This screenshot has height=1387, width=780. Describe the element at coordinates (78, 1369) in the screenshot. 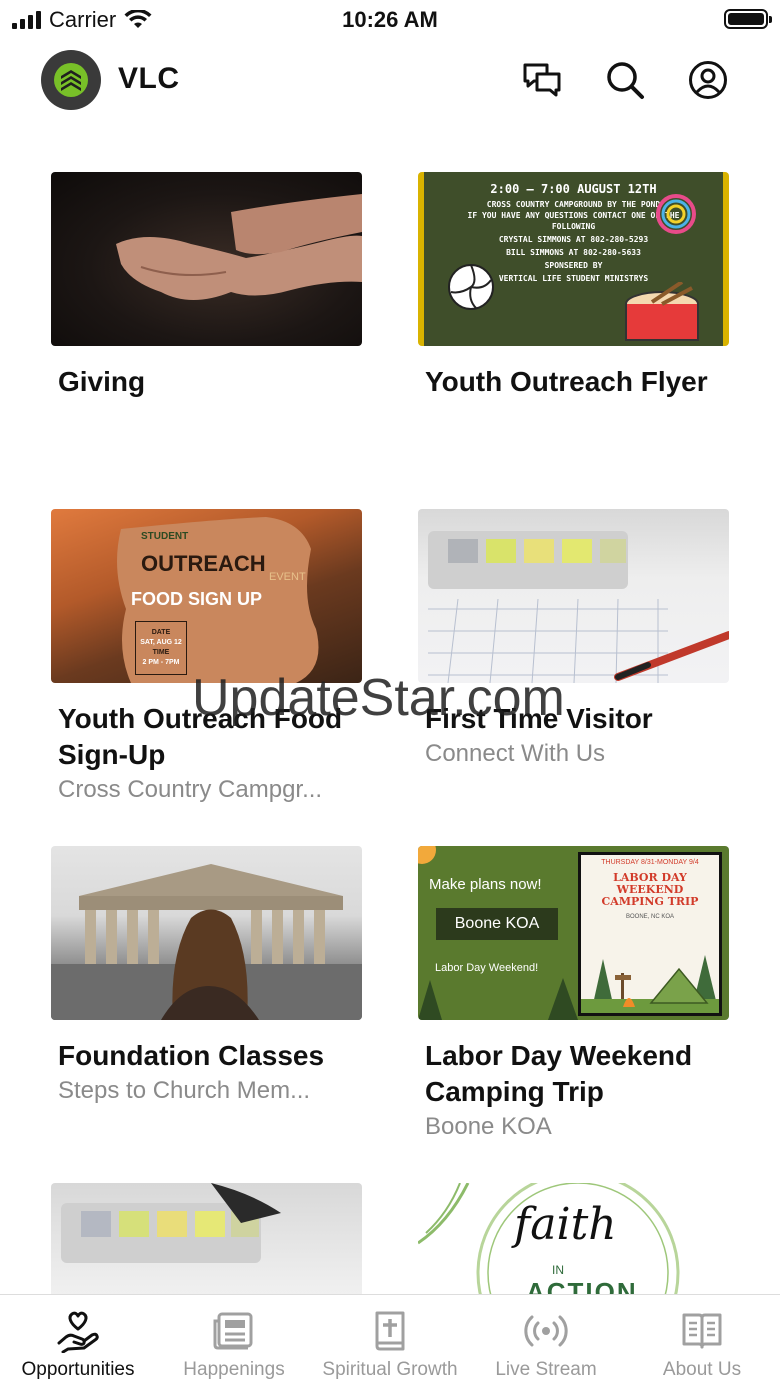

I see `tab-label: Opportunities` at that location.